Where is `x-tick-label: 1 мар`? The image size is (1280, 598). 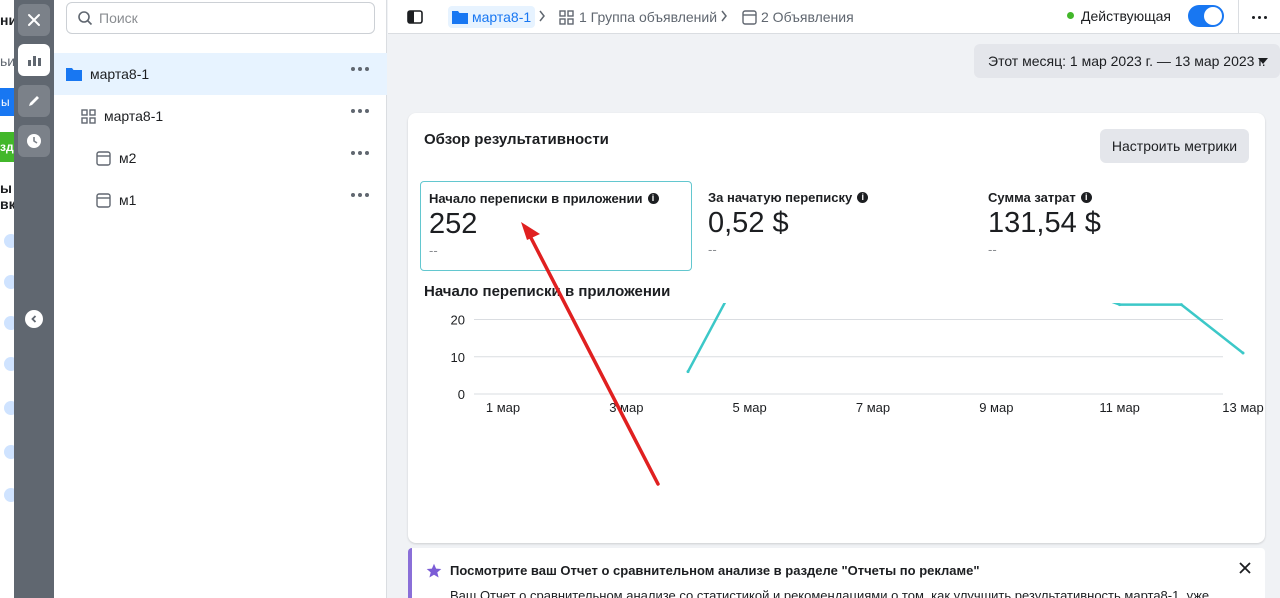
x-tick-label: 1 мар is located at coordinates (503, 407).